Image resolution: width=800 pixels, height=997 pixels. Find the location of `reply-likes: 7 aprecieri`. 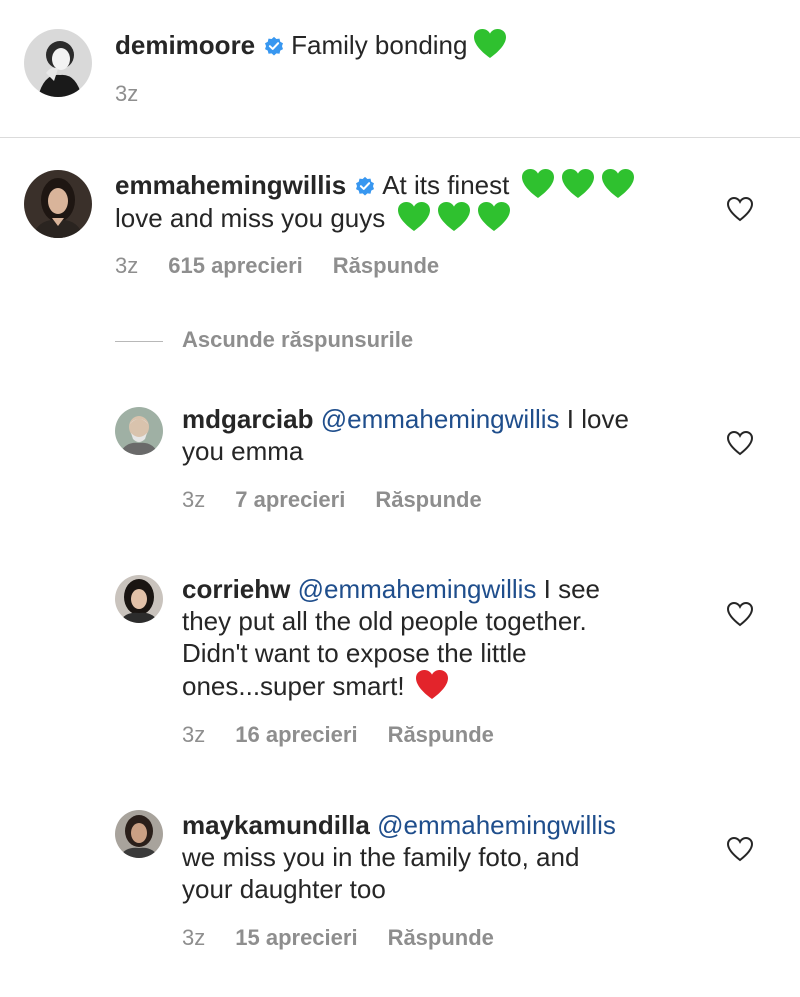

reply-likes: 7 aprecieri is located at coordinates (290, 499).